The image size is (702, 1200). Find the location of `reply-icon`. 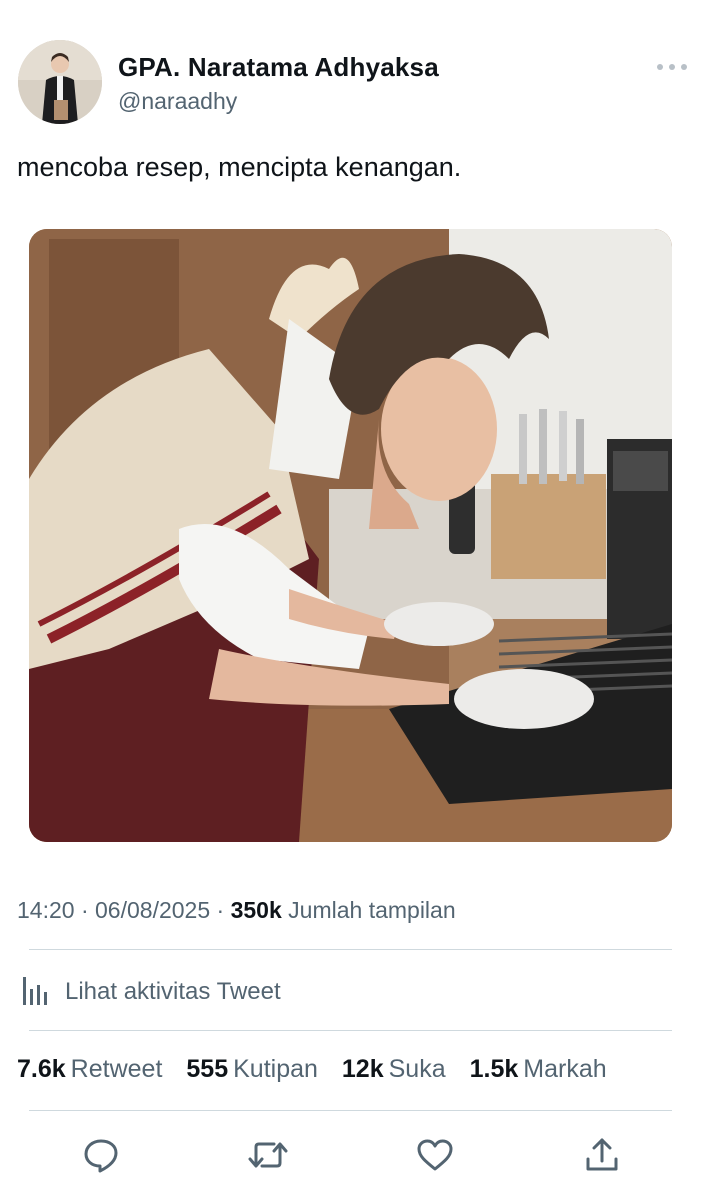

reply-icon is located at coordinates (101, 1156).